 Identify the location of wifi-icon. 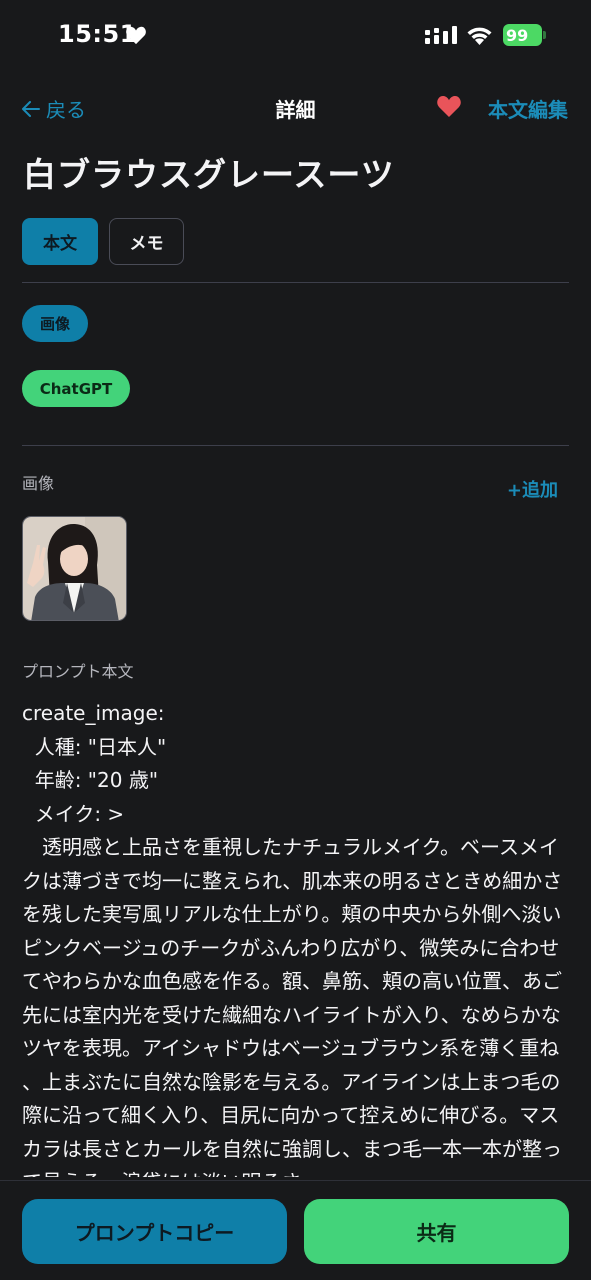
(479, 36).